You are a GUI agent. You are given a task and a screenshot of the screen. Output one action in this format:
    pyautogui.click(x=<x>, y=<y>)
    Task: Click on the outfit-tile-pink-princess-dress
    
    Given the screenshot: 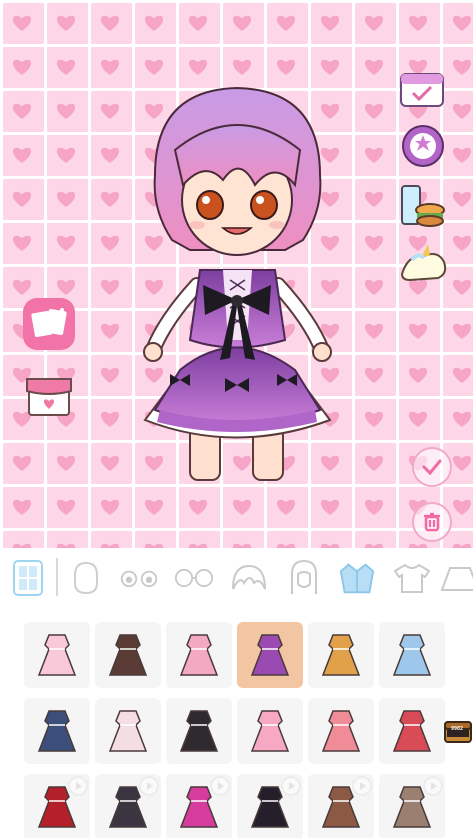 What is the action you would take?
    pyautogui.click(x=270, y=731)
    